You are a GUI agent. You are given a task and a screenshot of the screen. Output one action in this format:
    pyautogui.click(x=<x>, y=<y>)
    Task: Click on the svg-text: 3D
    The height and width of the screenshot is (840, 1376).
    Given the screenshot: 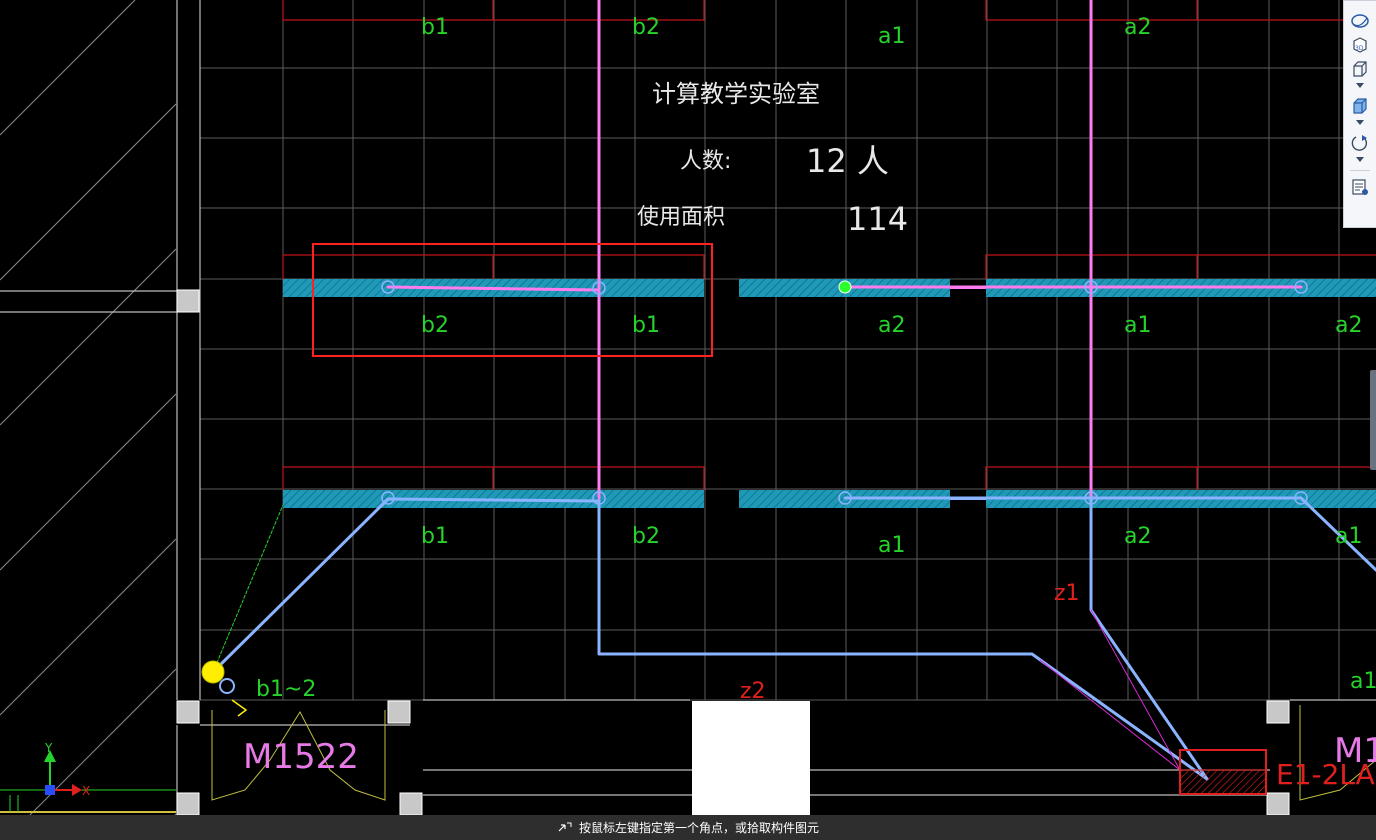 What is the action you would take?
    pyautogui.click(x=1359, y=48)
    